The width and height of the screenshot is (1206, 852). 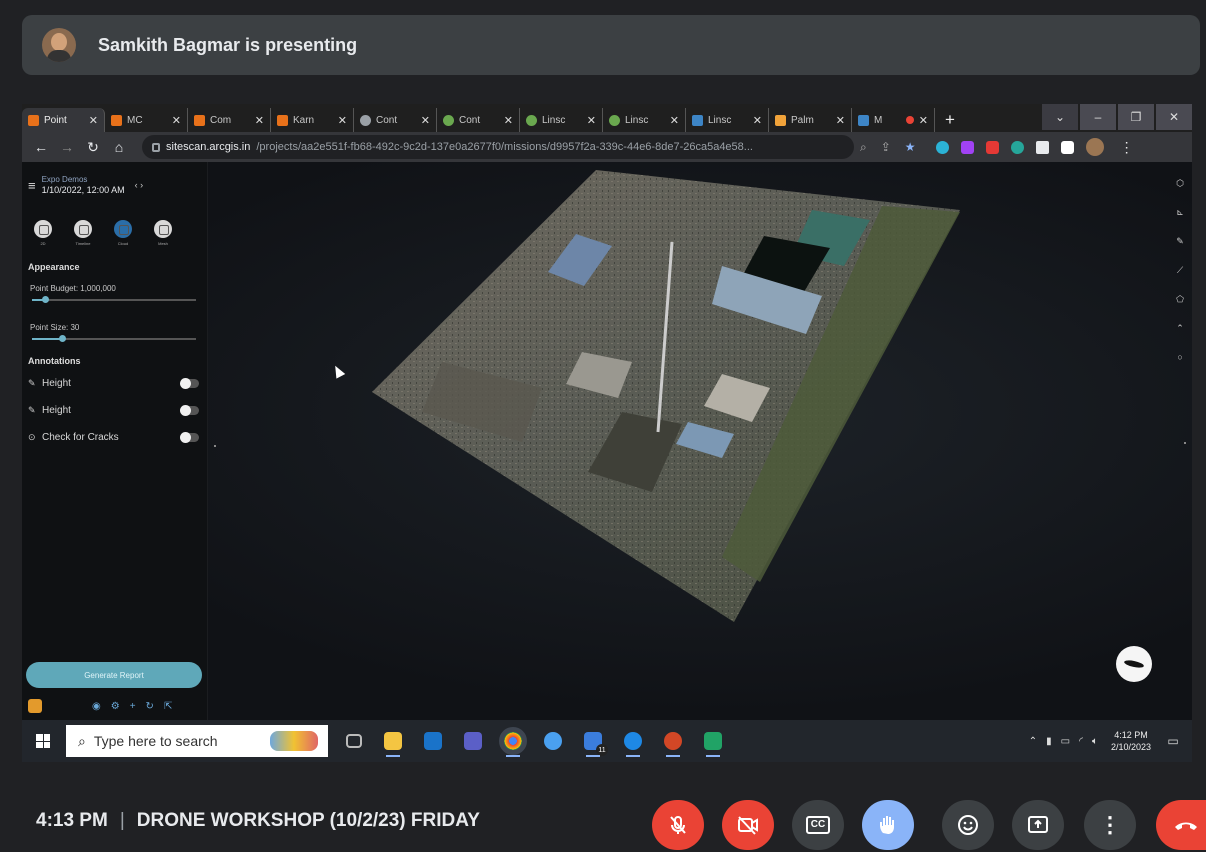 What do you see at coordinates (1180, 183) in the screenshot?
I see `location-pin-icon: ⬡` at bounding box center [1180, 183].